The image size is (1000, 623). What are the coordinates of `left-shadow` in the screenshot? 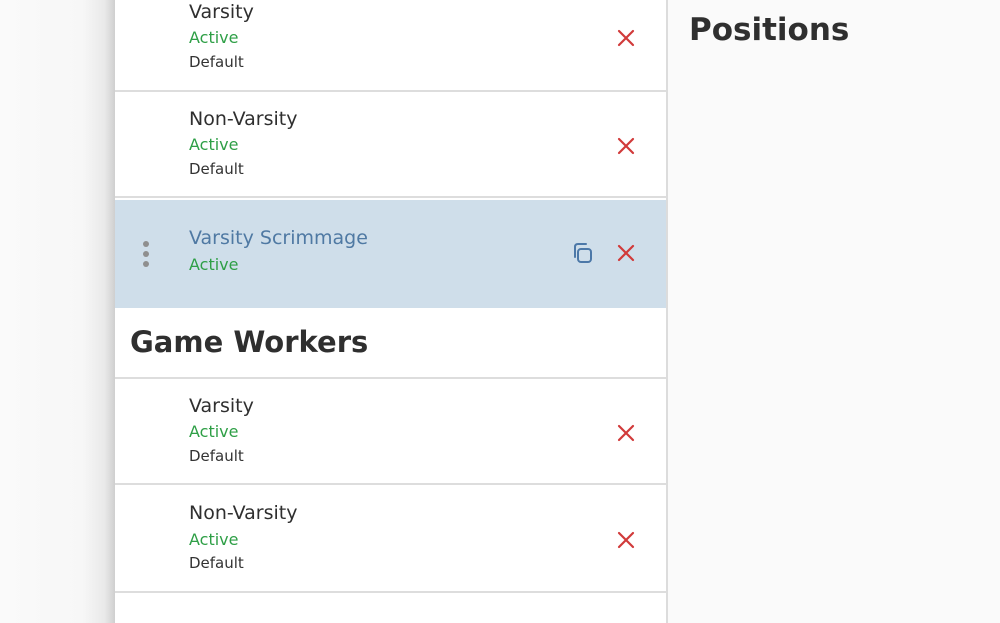 It's located at (57, 311).